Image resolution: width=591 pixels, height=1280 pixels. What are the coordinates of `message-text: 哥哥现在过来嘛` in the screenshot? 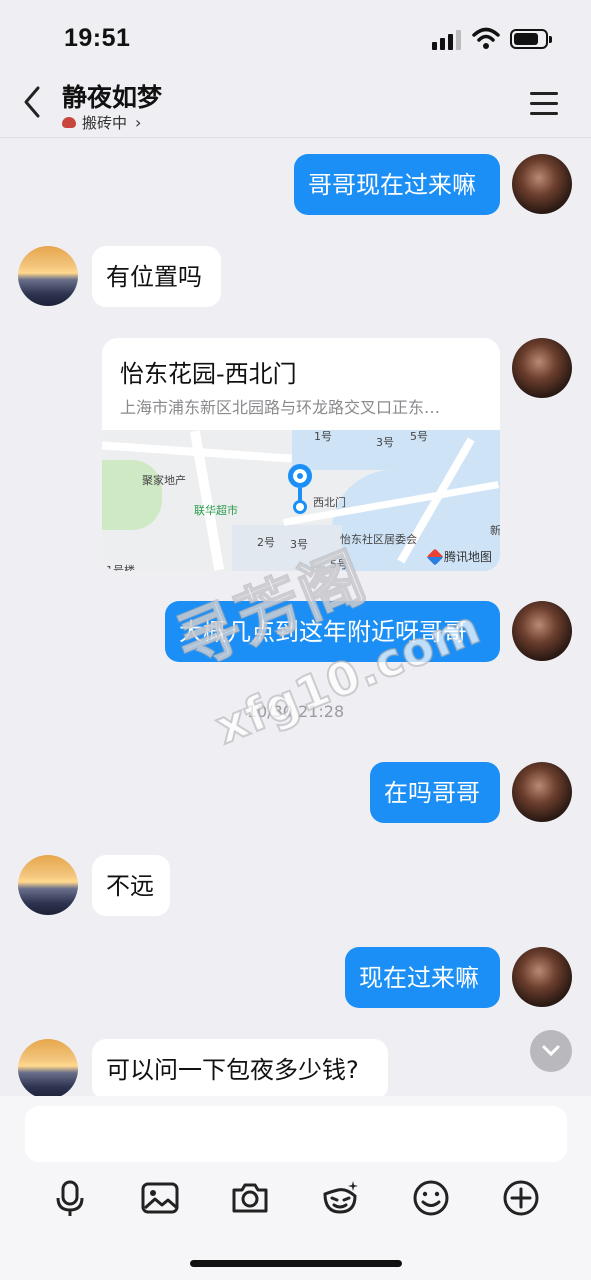 It's located at (392, 184).